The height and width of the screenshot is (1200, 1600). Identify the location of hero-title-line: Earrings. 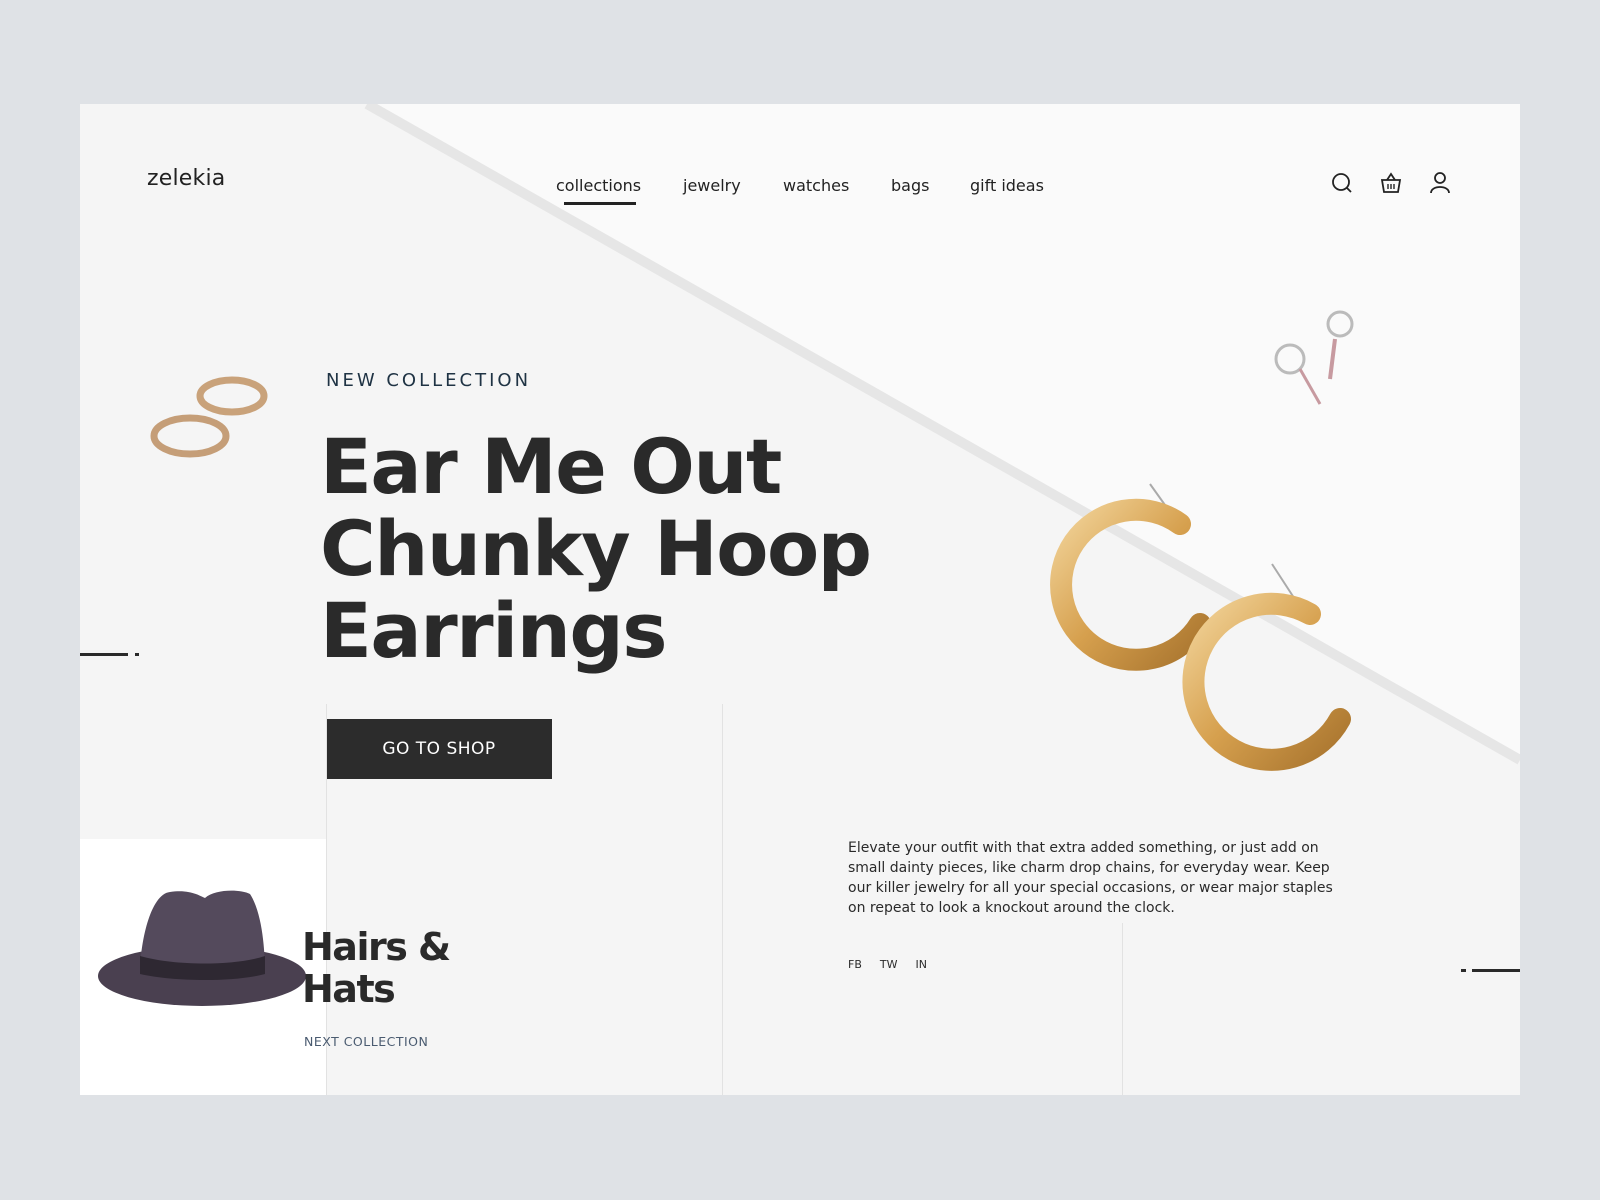
(493, 630).